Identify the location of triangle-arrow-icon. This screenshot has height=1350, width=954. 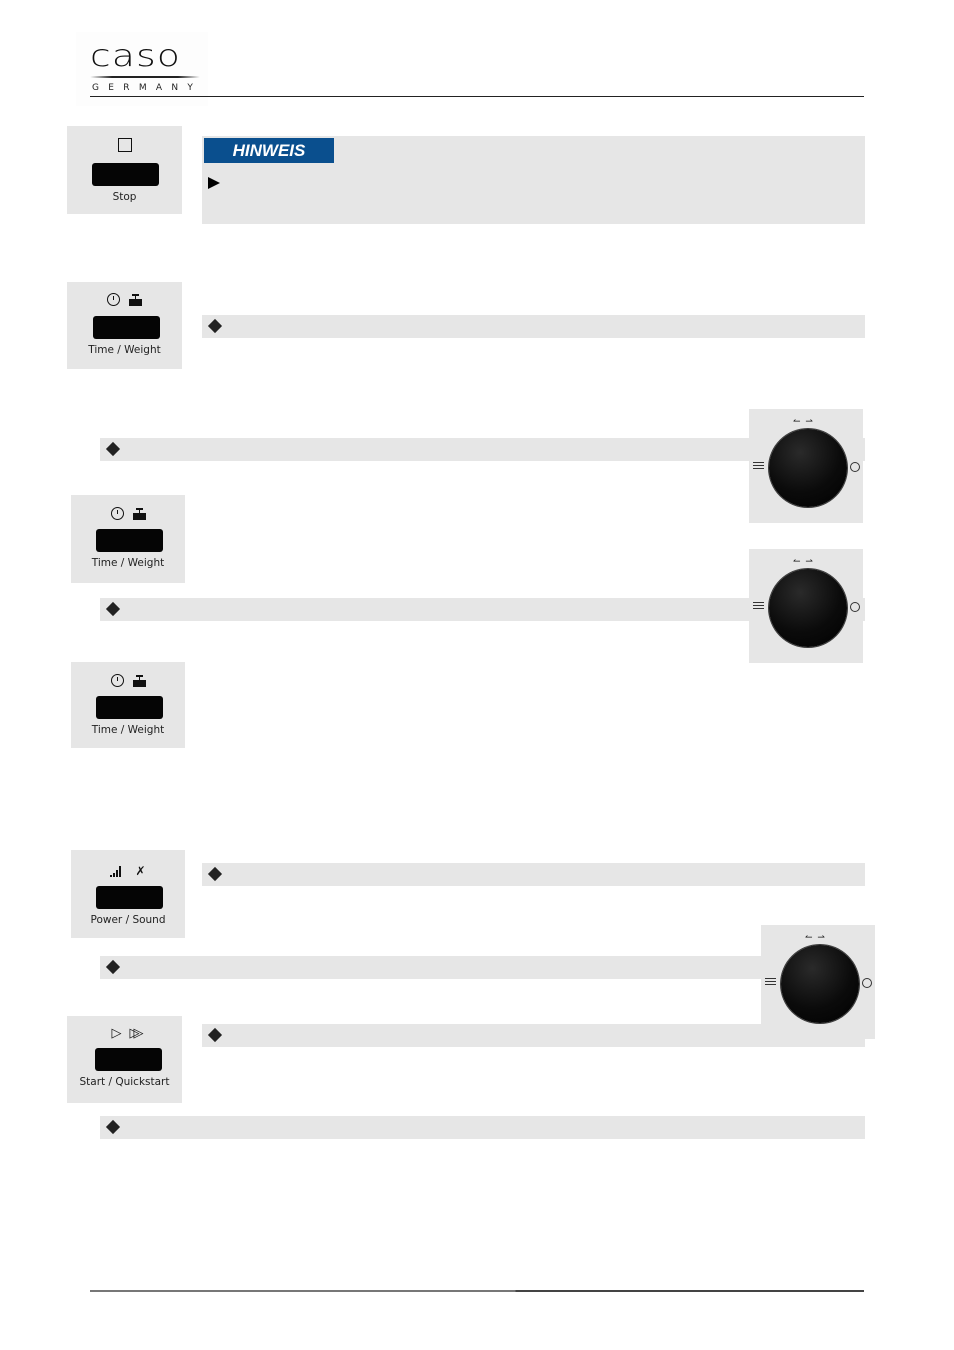
(214, 183).